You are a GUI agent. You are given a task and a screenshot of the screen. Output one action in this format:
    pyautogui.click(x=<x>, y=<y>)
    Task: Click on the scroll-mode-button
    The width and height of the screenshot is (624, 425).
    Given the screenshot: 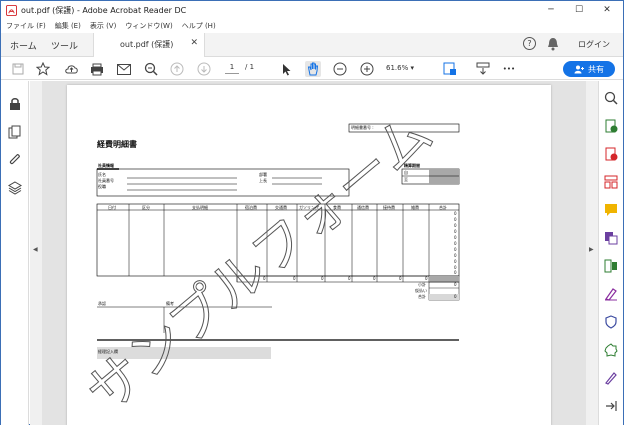 What is the action you would take?
    pyautogui.click(x=483, y=69)
    